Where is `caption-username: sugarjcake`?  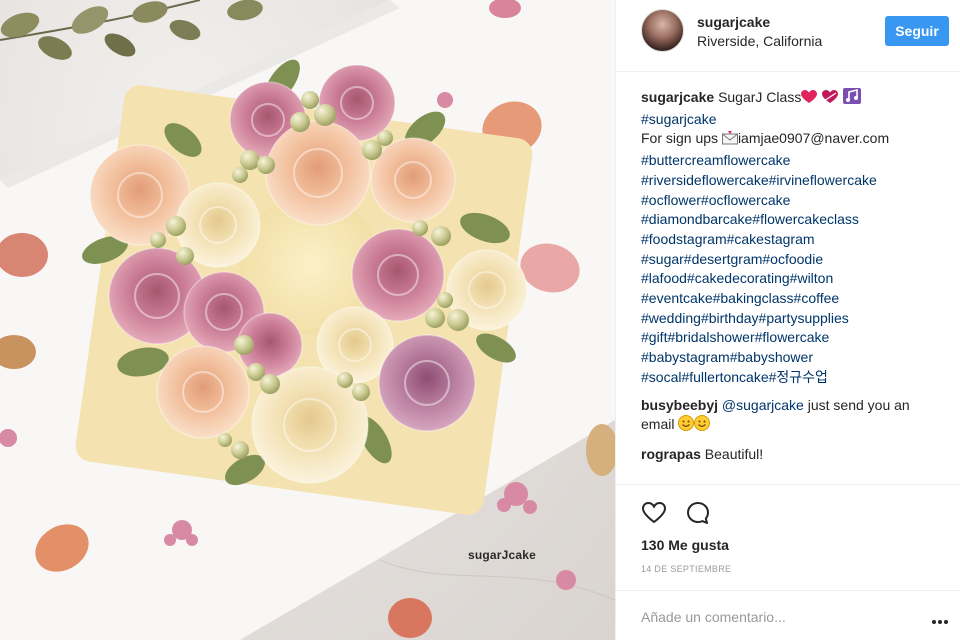
caption-username: sugarjcake is located at coordinates (677, 97).